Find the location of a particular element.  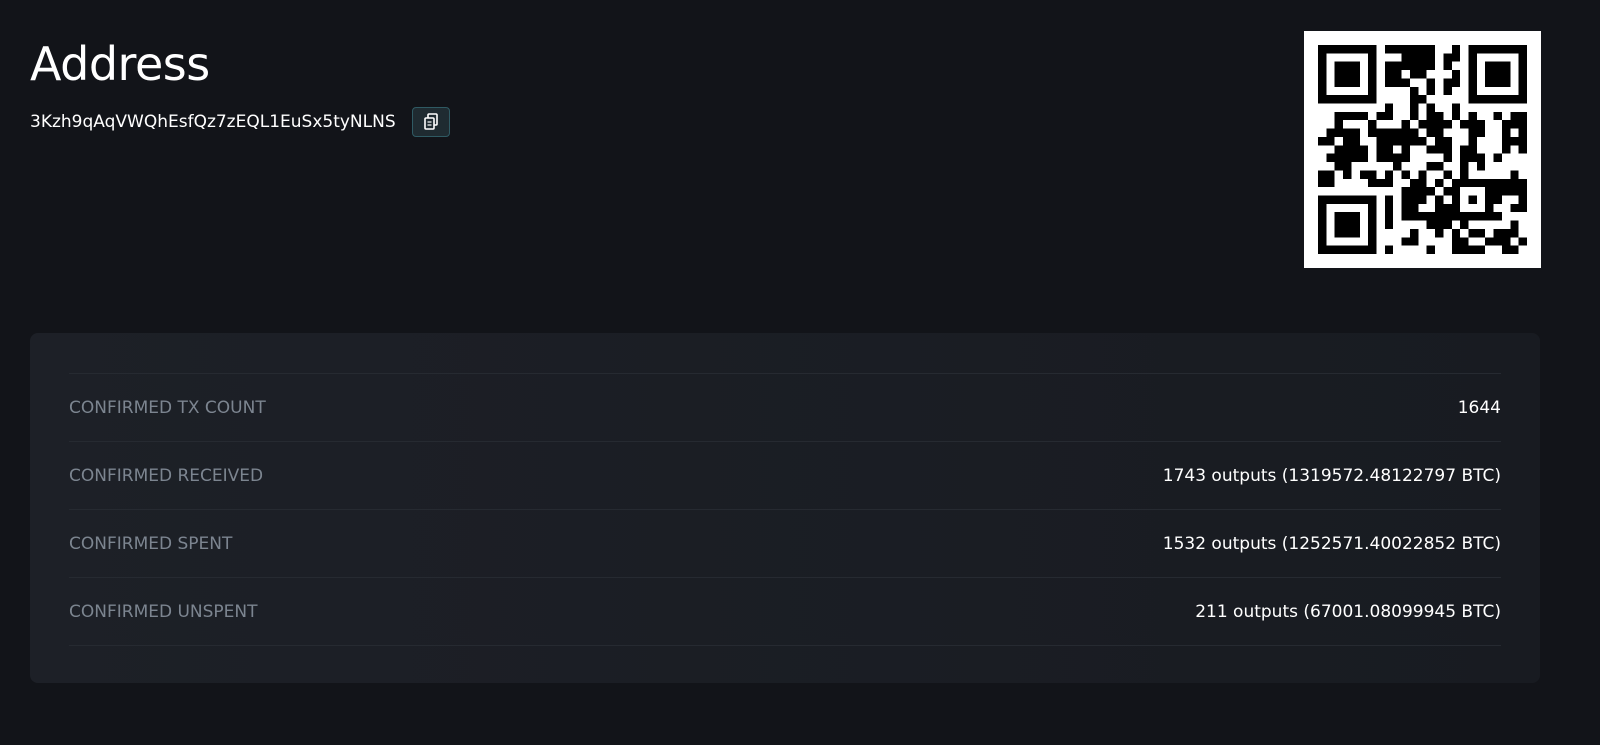

stat-value: 1743 outputs (1319572.48122797 BTC) is located at coordinates (1331, 475).